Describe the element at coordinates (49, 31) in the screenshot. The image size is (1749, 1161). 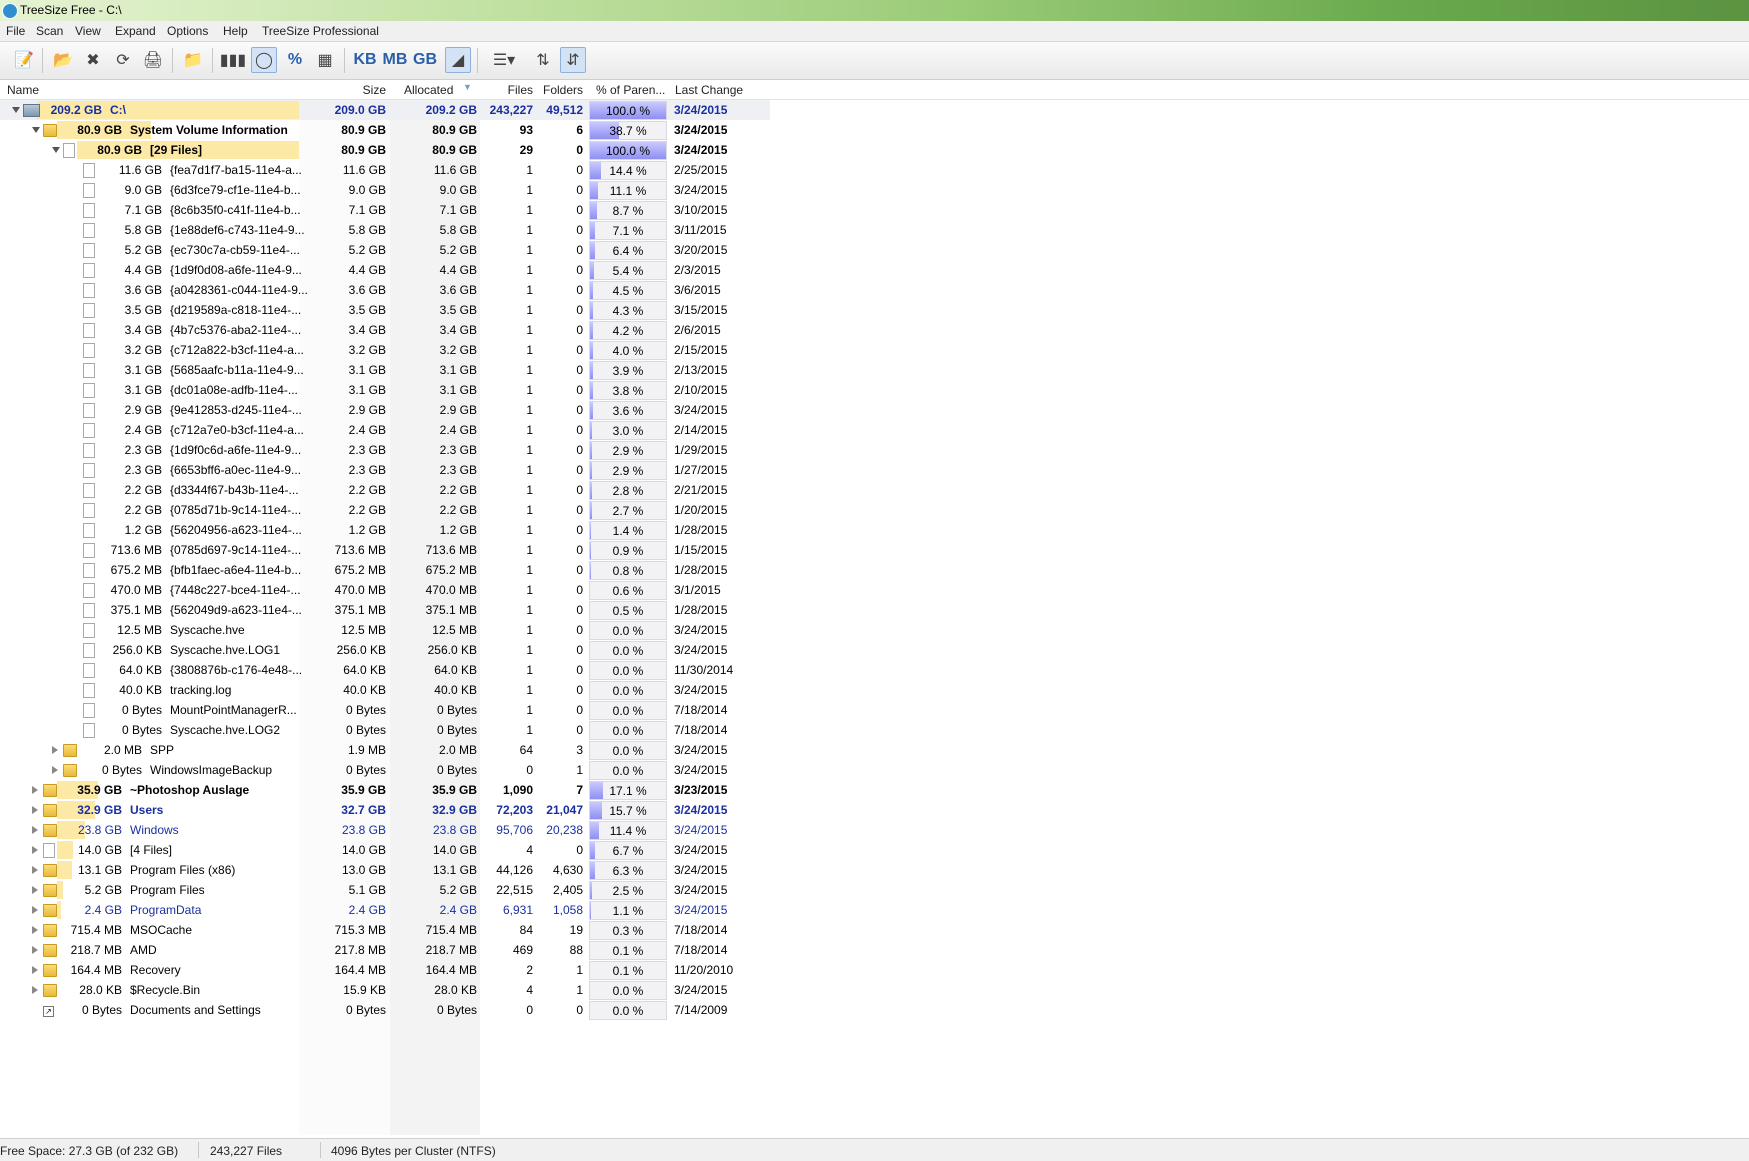
I see `menu-scan: Scan` at that location.